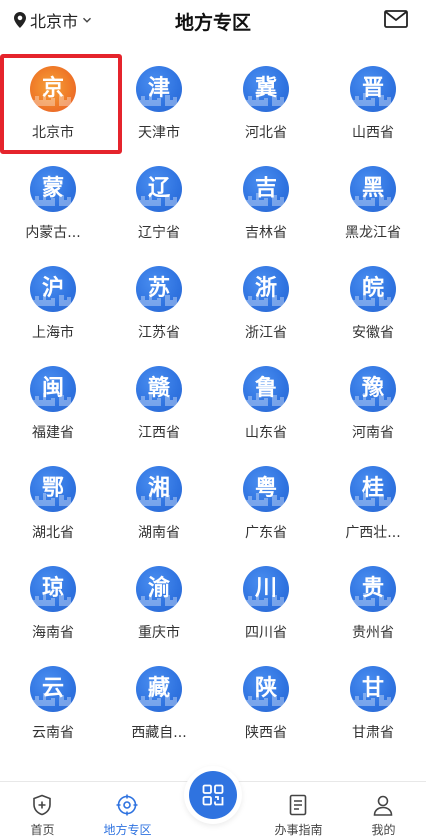 Image resolution: width=426 pixels, height=839 pixels. Describe the element at coordinates (266, 233) in the screenshot. I see `region-name: 吉林省` at that location.